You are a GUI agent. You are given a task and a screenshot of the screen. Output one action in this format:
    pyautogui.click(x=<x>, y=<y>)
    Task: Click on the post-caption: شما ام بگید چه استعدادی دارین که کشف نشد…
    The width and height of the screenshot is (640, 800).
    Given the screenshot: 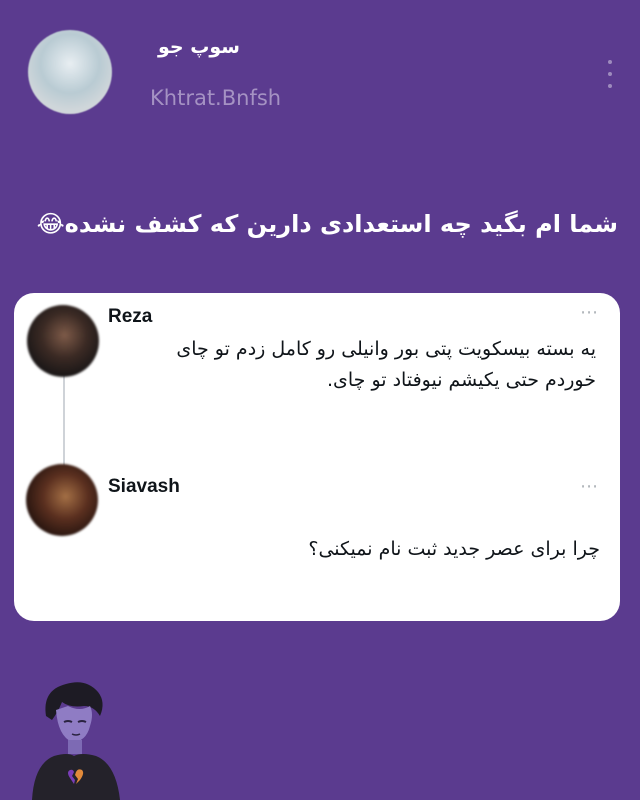 What is the action you would take?
    pyautogui.click(x=327, y=224)
    